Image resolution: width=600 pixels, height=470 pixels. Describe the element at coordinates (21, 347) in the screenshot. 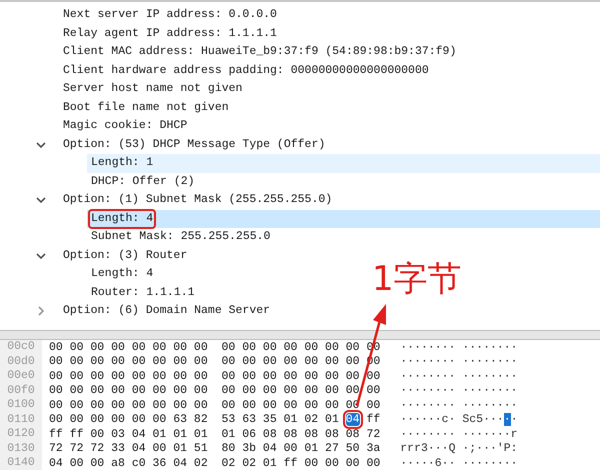

I see `offset-label: 00c0` at that location.